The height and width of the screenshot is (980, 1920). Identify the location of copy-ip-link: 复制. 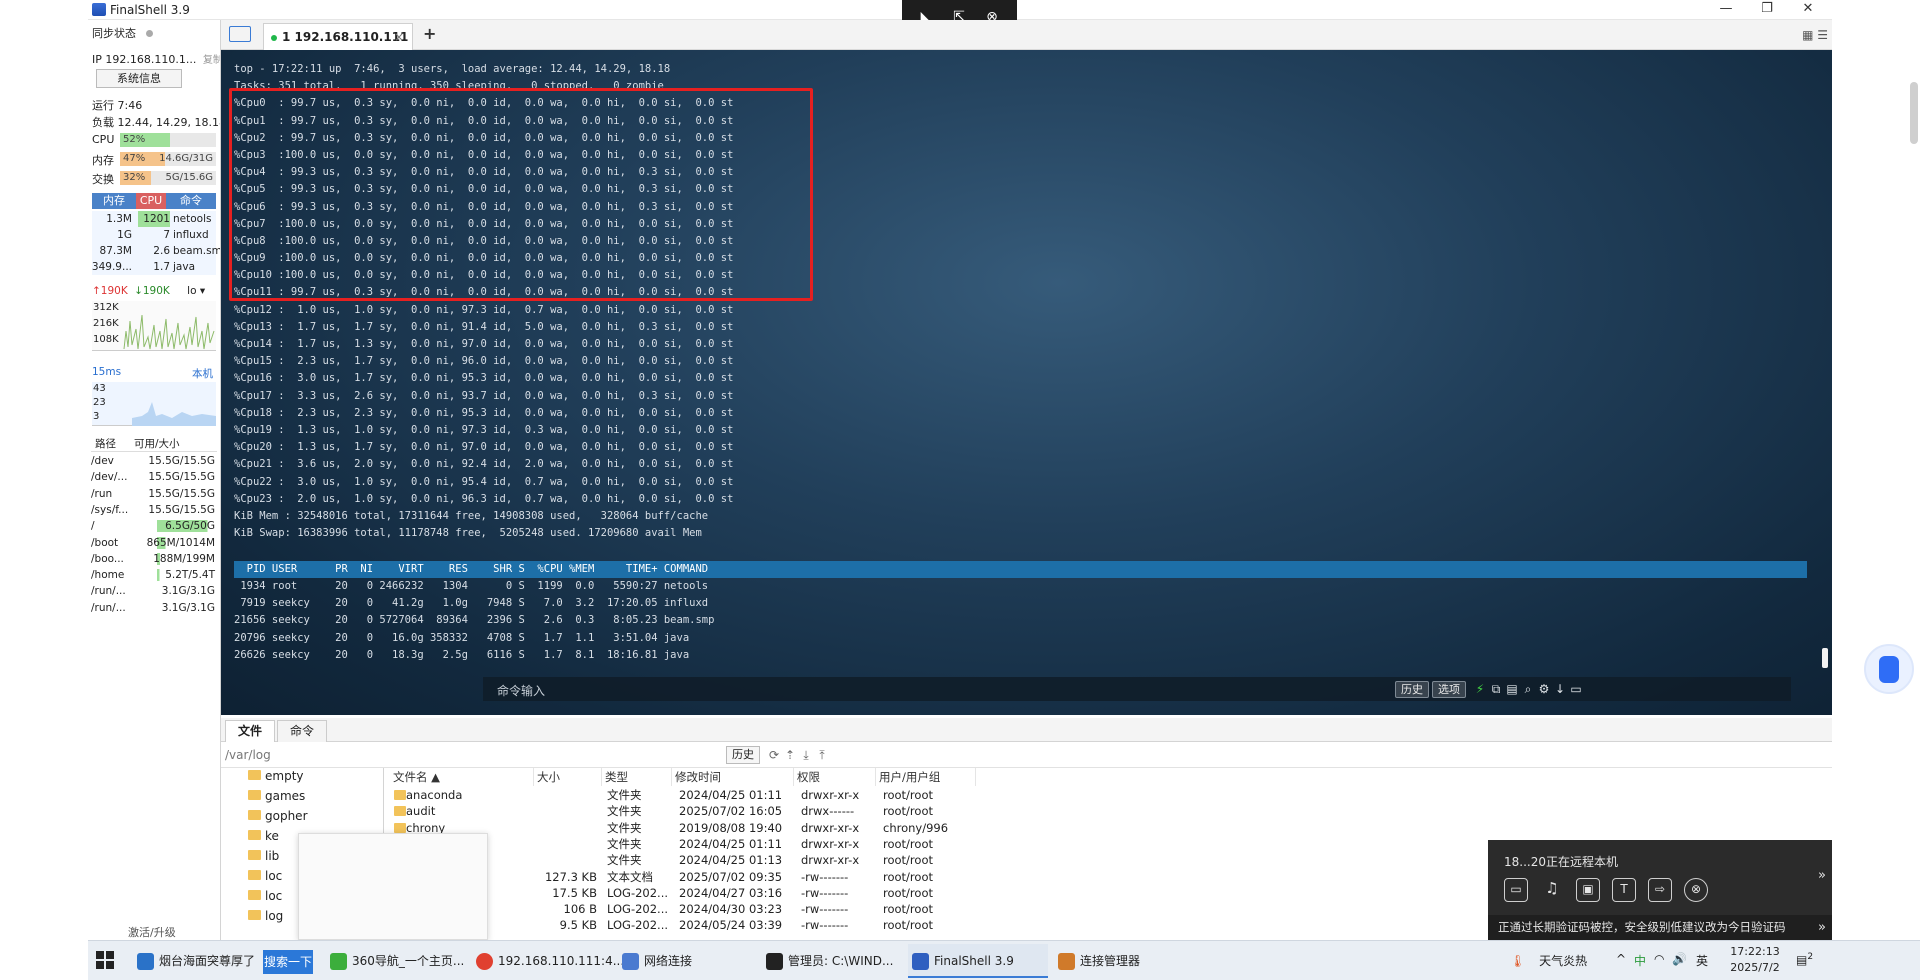
(211, 60).